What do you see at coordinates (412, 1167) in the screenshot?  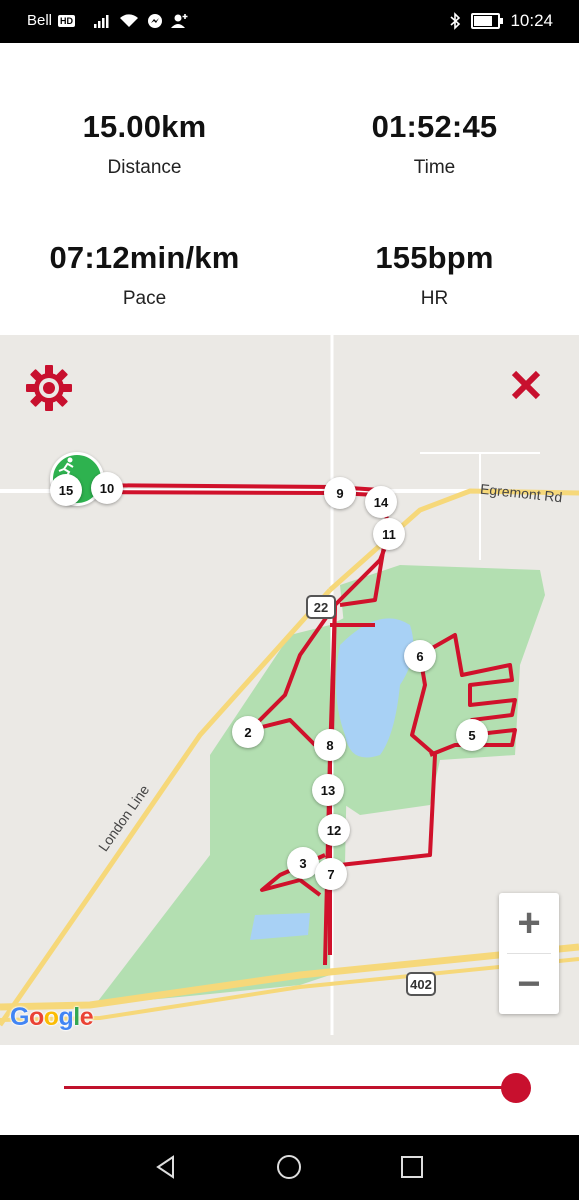 I see `recents-icon` at bounding box center [412, 1167].